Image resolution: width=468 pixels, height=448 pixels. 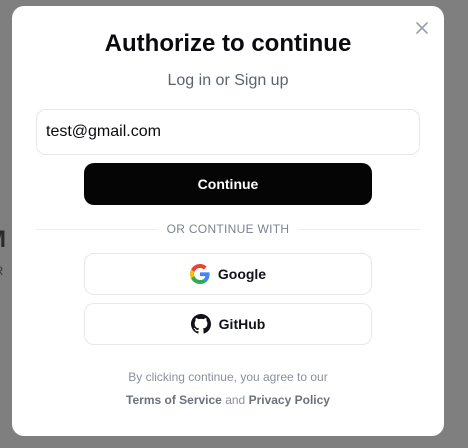 I want to click on google-login-button: Google, so click(x=228, y=274).